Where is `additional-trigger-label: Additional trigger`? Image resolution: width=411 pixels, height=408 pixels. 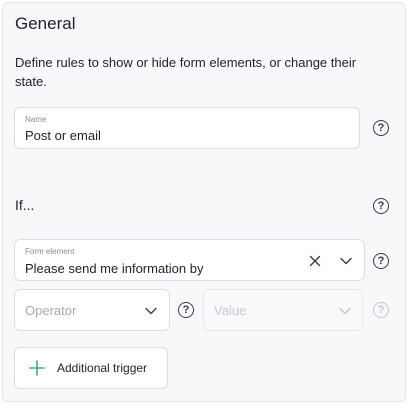 additional-trigger-label: Additional trigger is located at coordinates (102, 368).